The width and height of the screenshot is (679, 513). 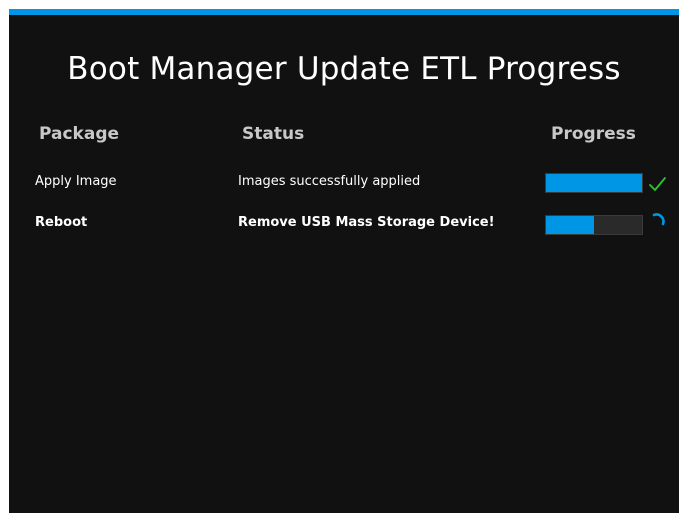 What do you see at coordinates (329, 181) in the screenshot?
I see `package-status: Images successfully applied` at bounding box center [329, 181].